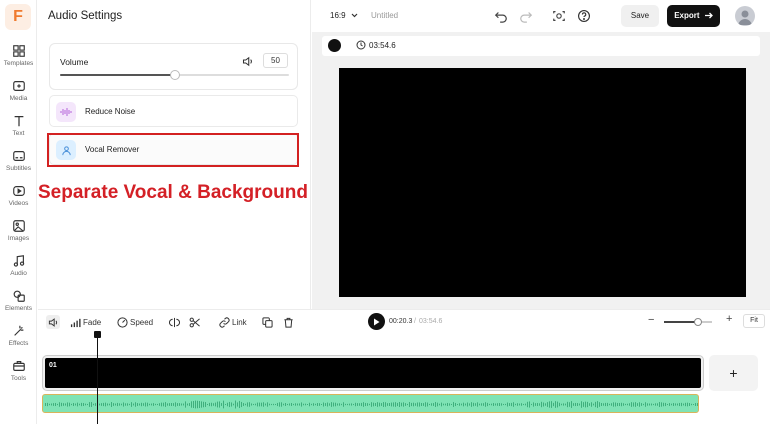 The image size is (770, 424). Describe the element at coordinates (75, 322) in the screenshot. I see `fade-bars-icon` at that location.